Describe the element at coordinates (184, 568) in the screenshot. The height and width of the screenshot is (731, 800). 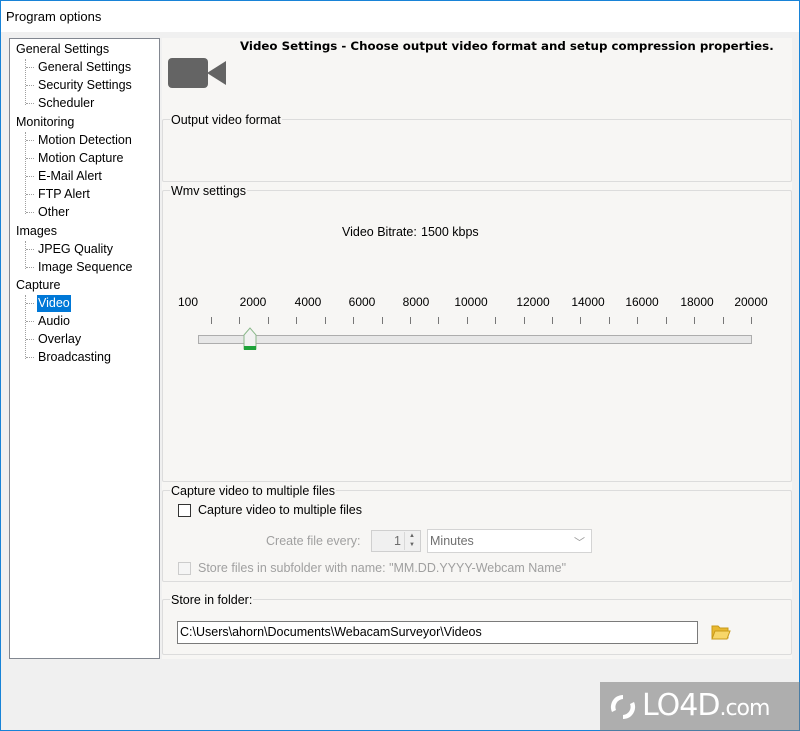
I see `subfolder-checkbox` at that location.